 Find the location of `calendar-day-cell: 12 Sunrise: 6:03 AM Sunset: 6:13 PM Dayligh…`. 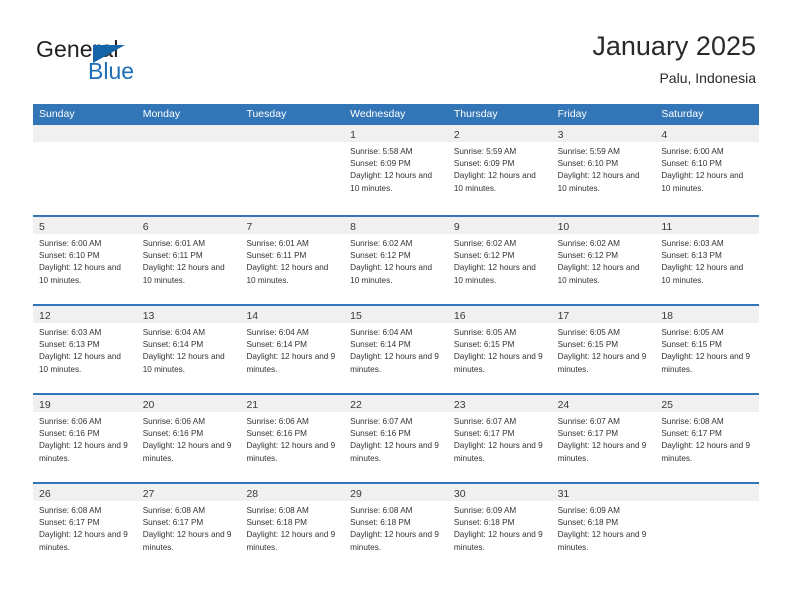

calendar-day-cell: 12 Sunrise: 6:03 AM Sunset: 6:13 PM Dayligh… is located at coordinates (85, 349).